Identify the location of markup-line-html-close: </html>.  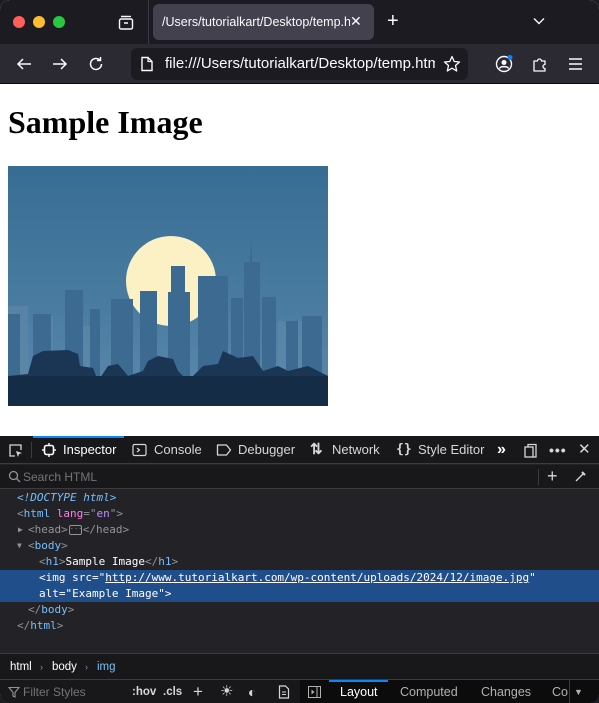
(299, 626).